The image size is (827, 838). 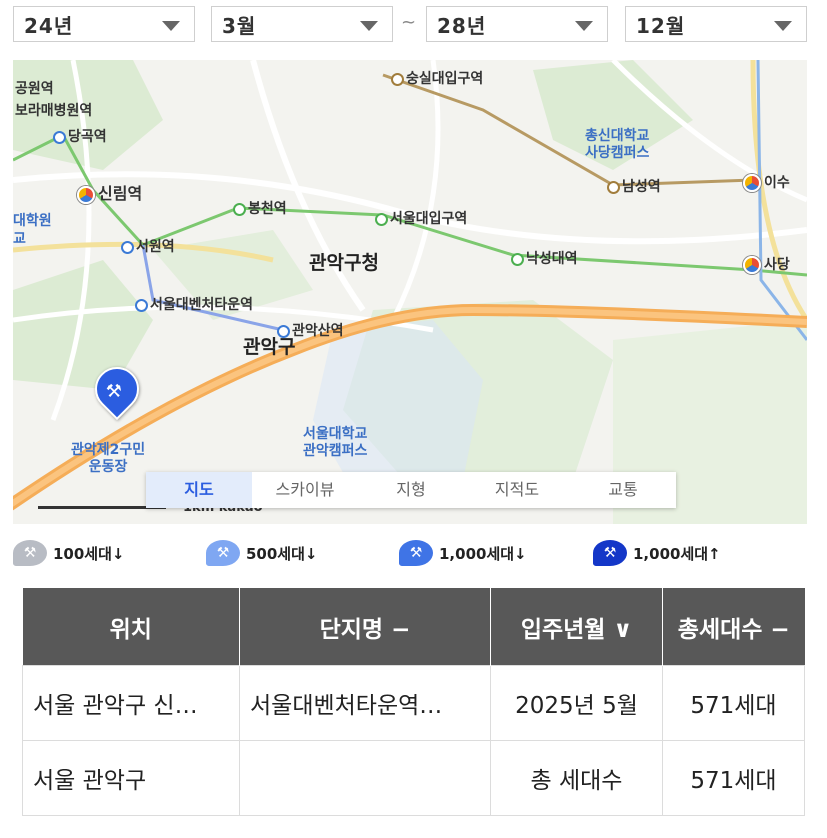 What do you see at coordinates (282, 553) in the screenshot?
I see `legend-label: 500세대↓` at bounding box center [282, 553].